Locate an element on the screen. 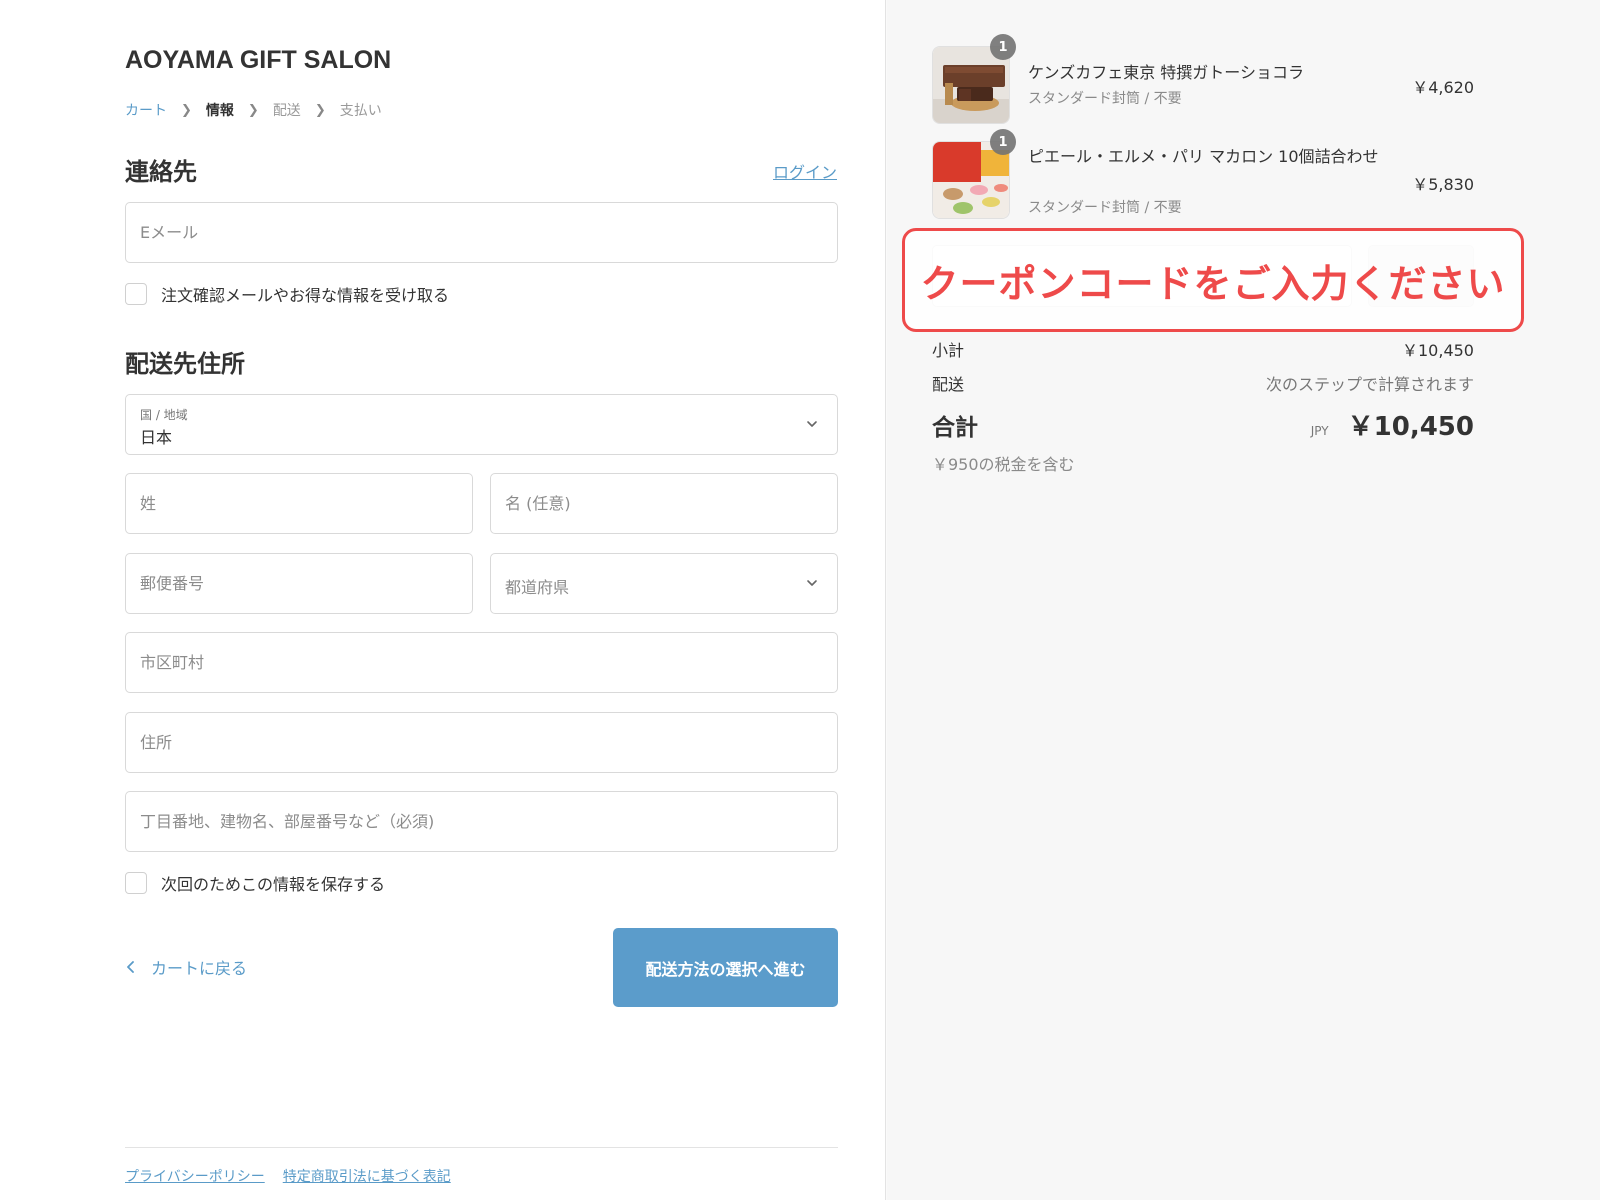 The height and width of the screenshot is (1200, 1600). footer-divider is located at coordinates (481, 1147).